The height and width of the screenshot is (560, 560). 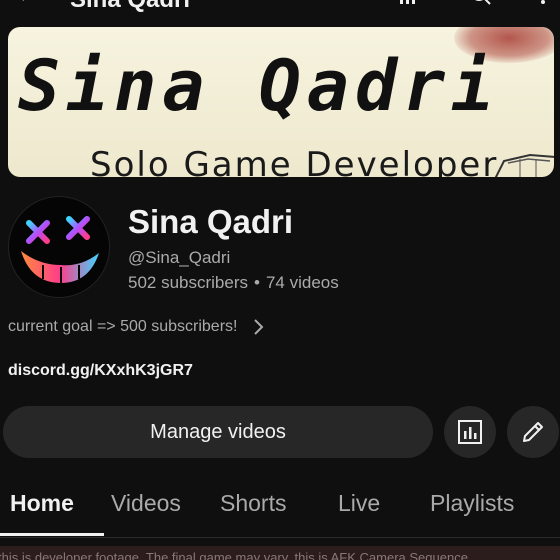 I want to click on subscriber-count: 502 subscribers, so click(x=188, y=282).